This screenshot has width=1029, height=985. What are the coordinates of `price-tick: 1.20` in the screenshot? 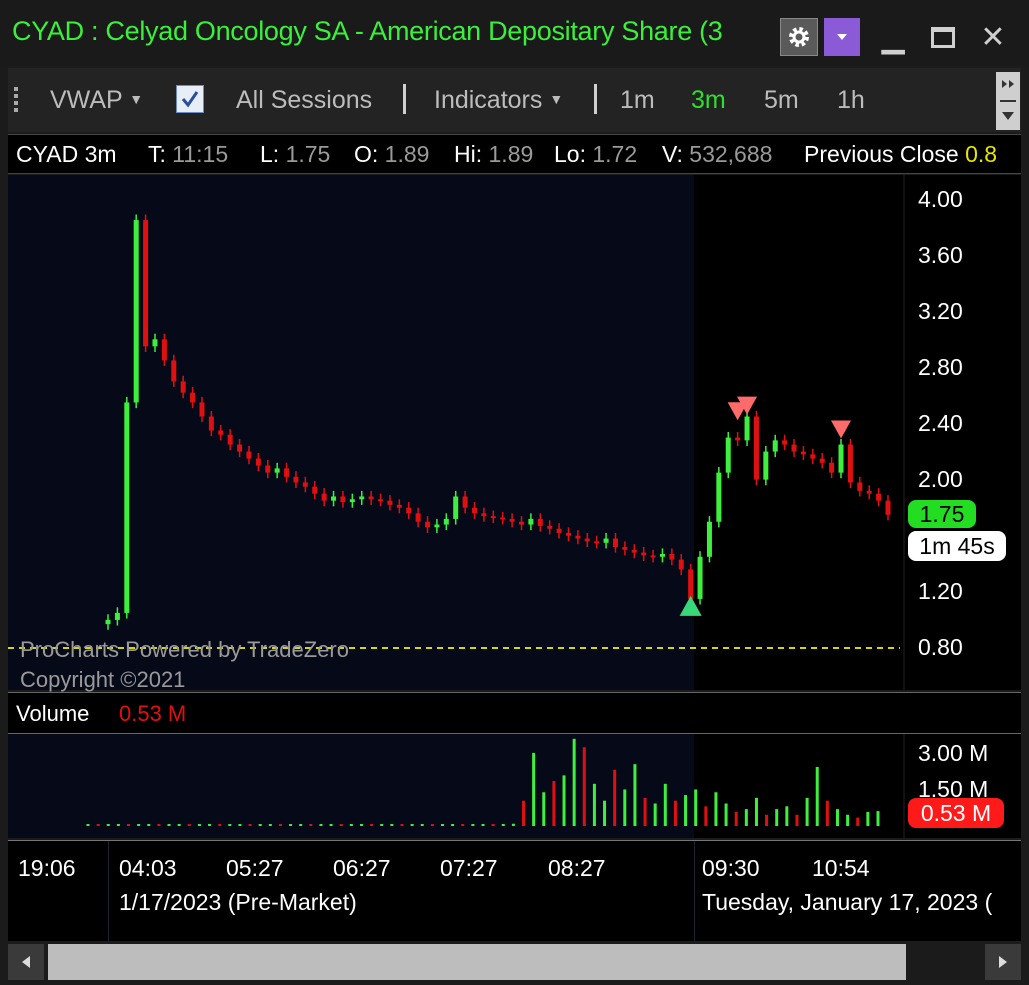 It's located at (940, 591).